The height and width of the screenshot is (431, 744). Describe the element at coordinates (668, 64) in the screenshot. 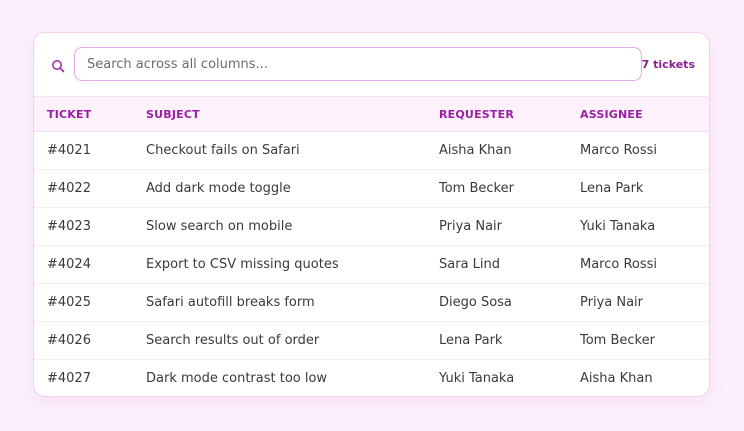

I see `ticket-count: 7 tickets` at that location.